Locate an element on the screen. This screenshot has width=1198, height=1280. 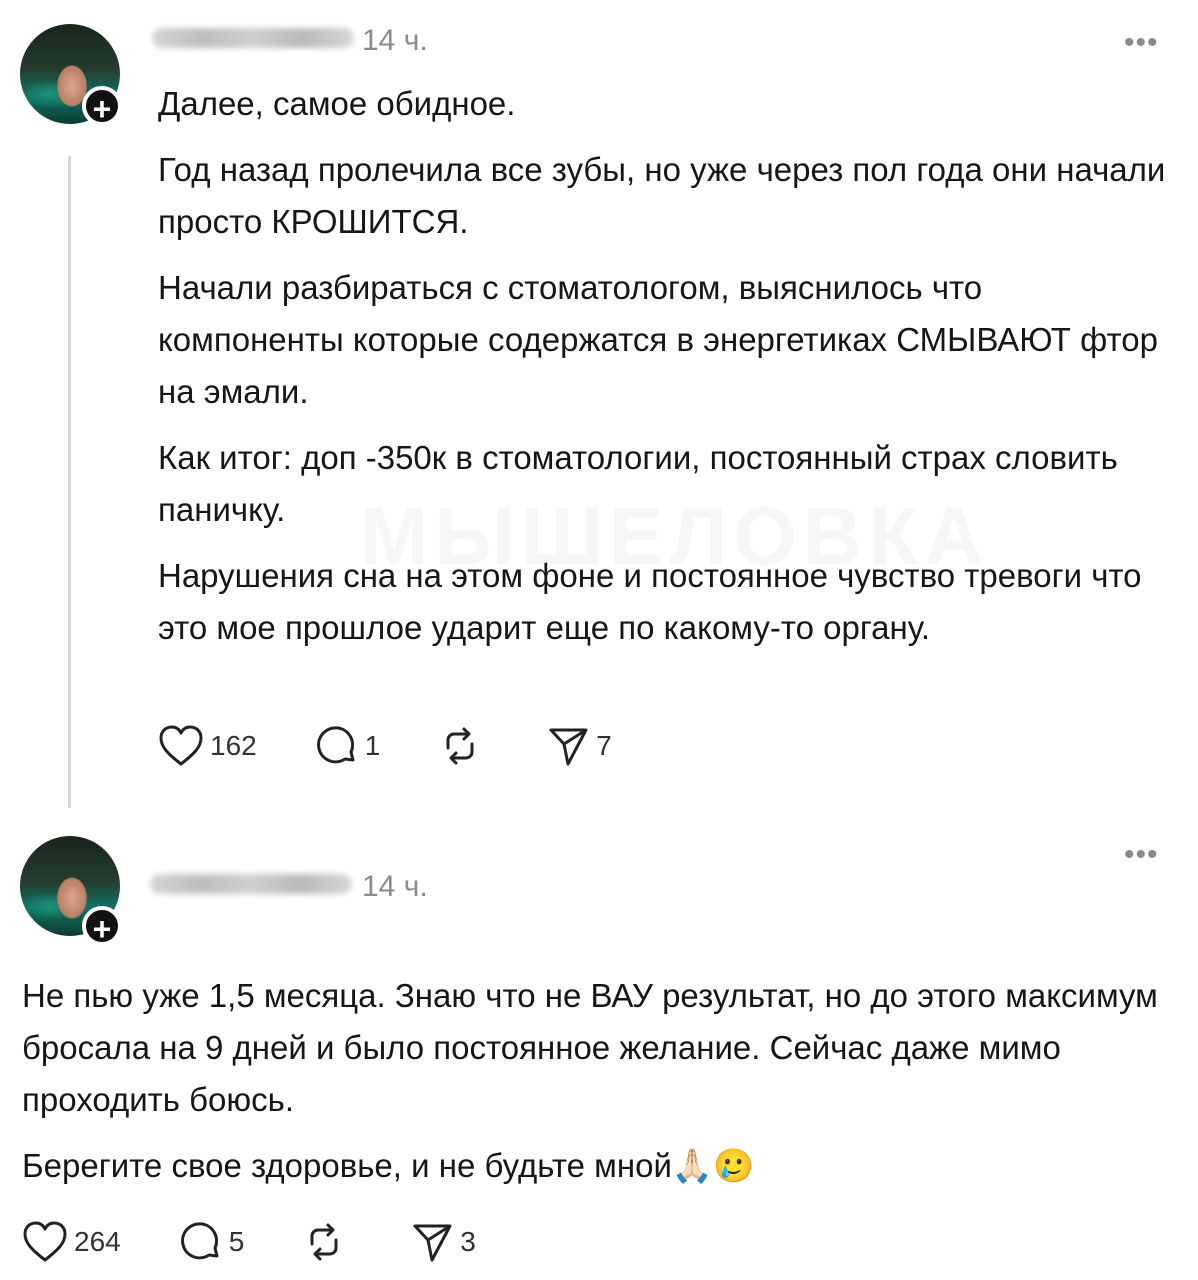
comment-button: 5 is located at coordinates (212, 1242).